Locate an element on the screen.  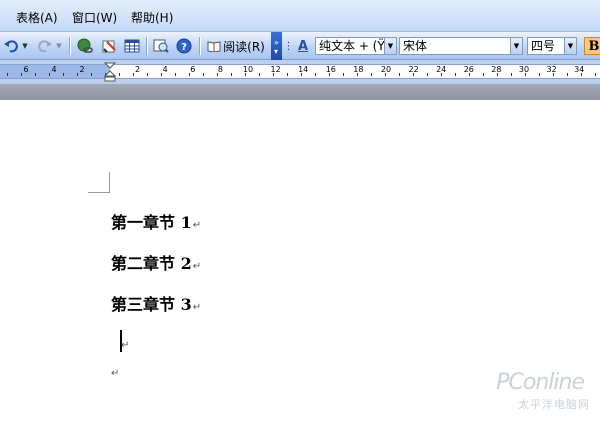
ruler-number: 14 is located at coordinates (303, 69).